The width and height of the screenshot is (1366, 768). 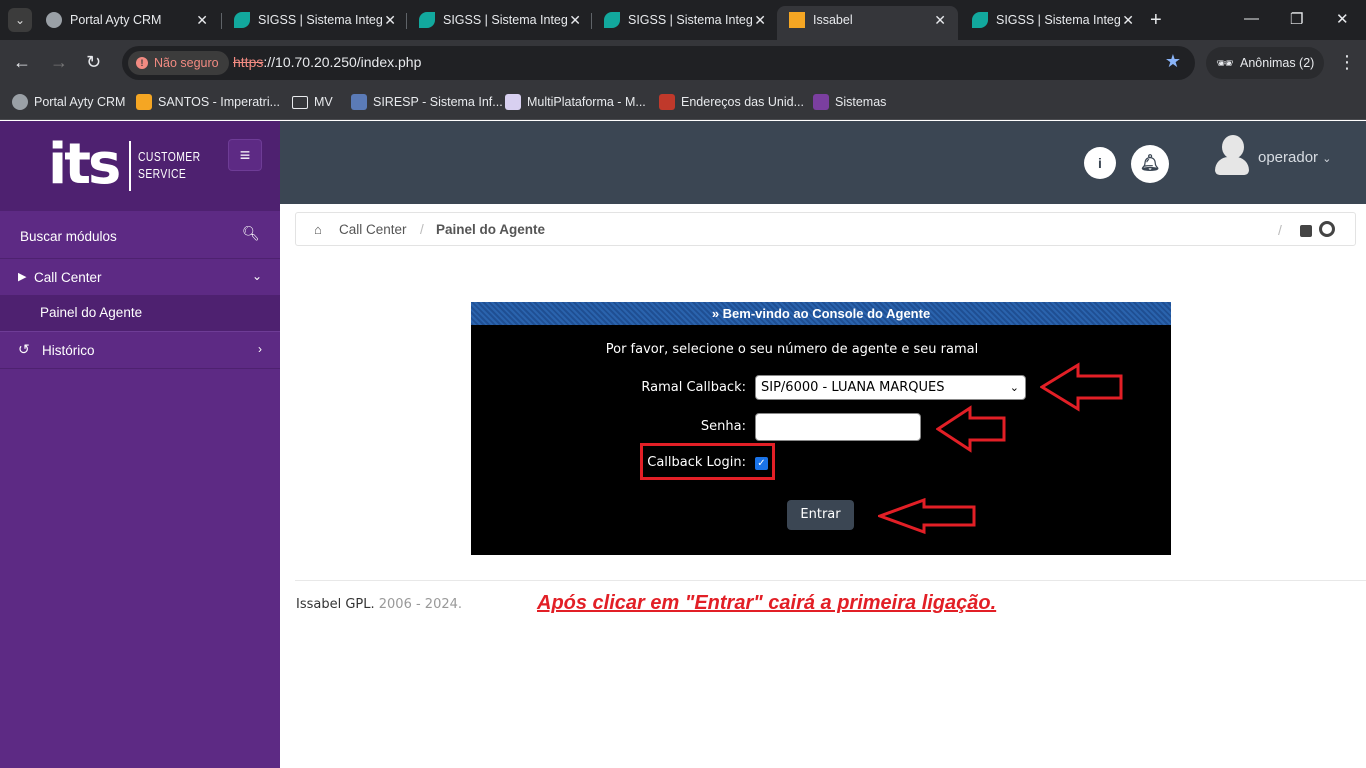 What do you see at coordinates (300, 102) in the screenshot?
I see `folder-icon` at bounding box center [300, 102].